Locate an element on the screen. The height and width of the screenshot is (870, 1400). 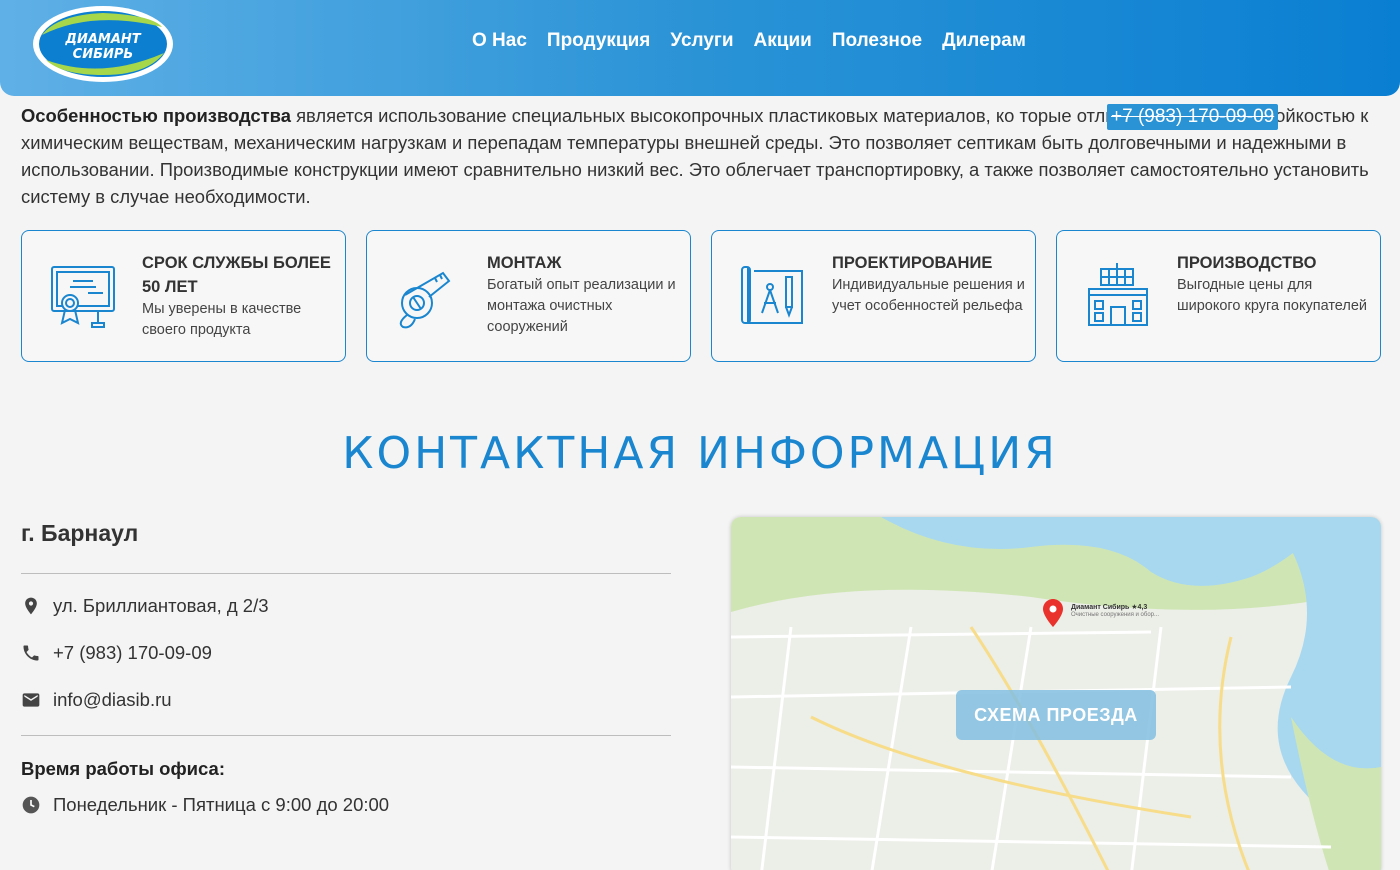
logo-text-line2: СИБИРЬ is located at coordinates (103, 54).